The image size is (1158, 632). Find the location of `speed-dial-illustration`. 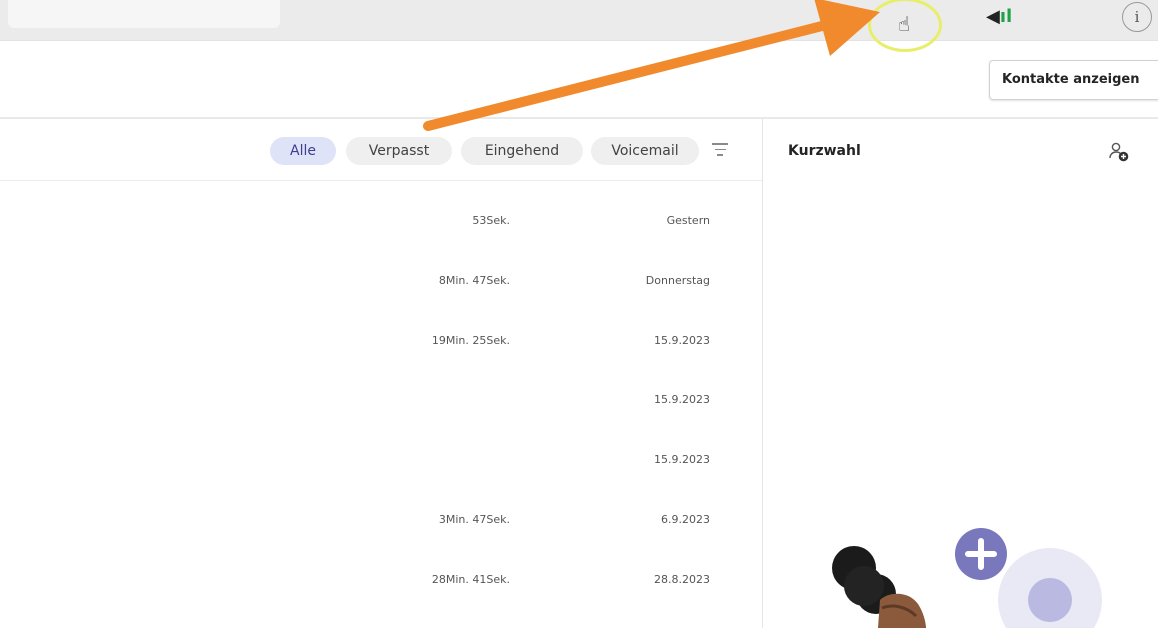

speed-dial-illustration is located at coordinates (970, 576).